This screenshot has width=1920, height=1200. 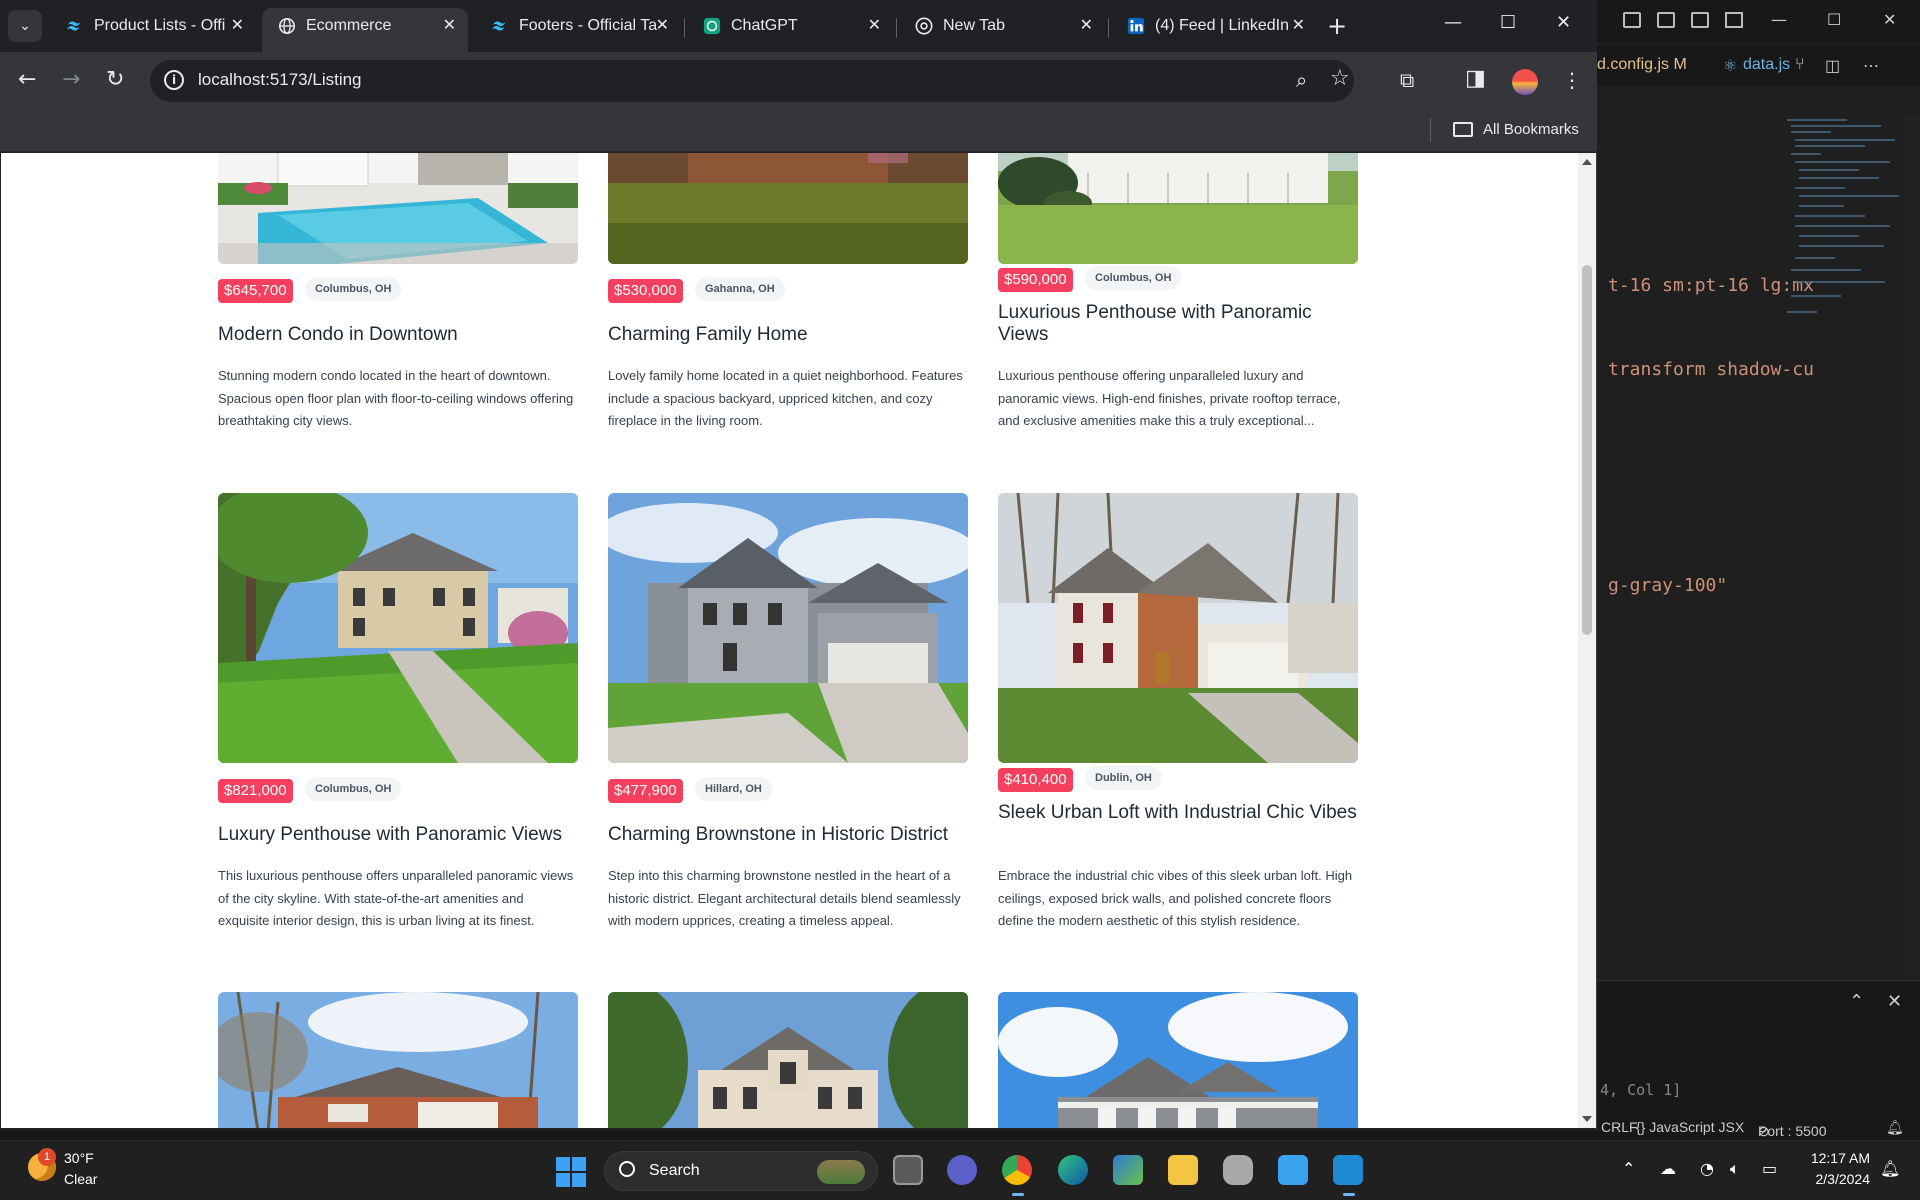 What do you see at coordinates (80, 1179) in the screenshot?
I see `weather-condition: Clear` at bounding box center [80, 1179].